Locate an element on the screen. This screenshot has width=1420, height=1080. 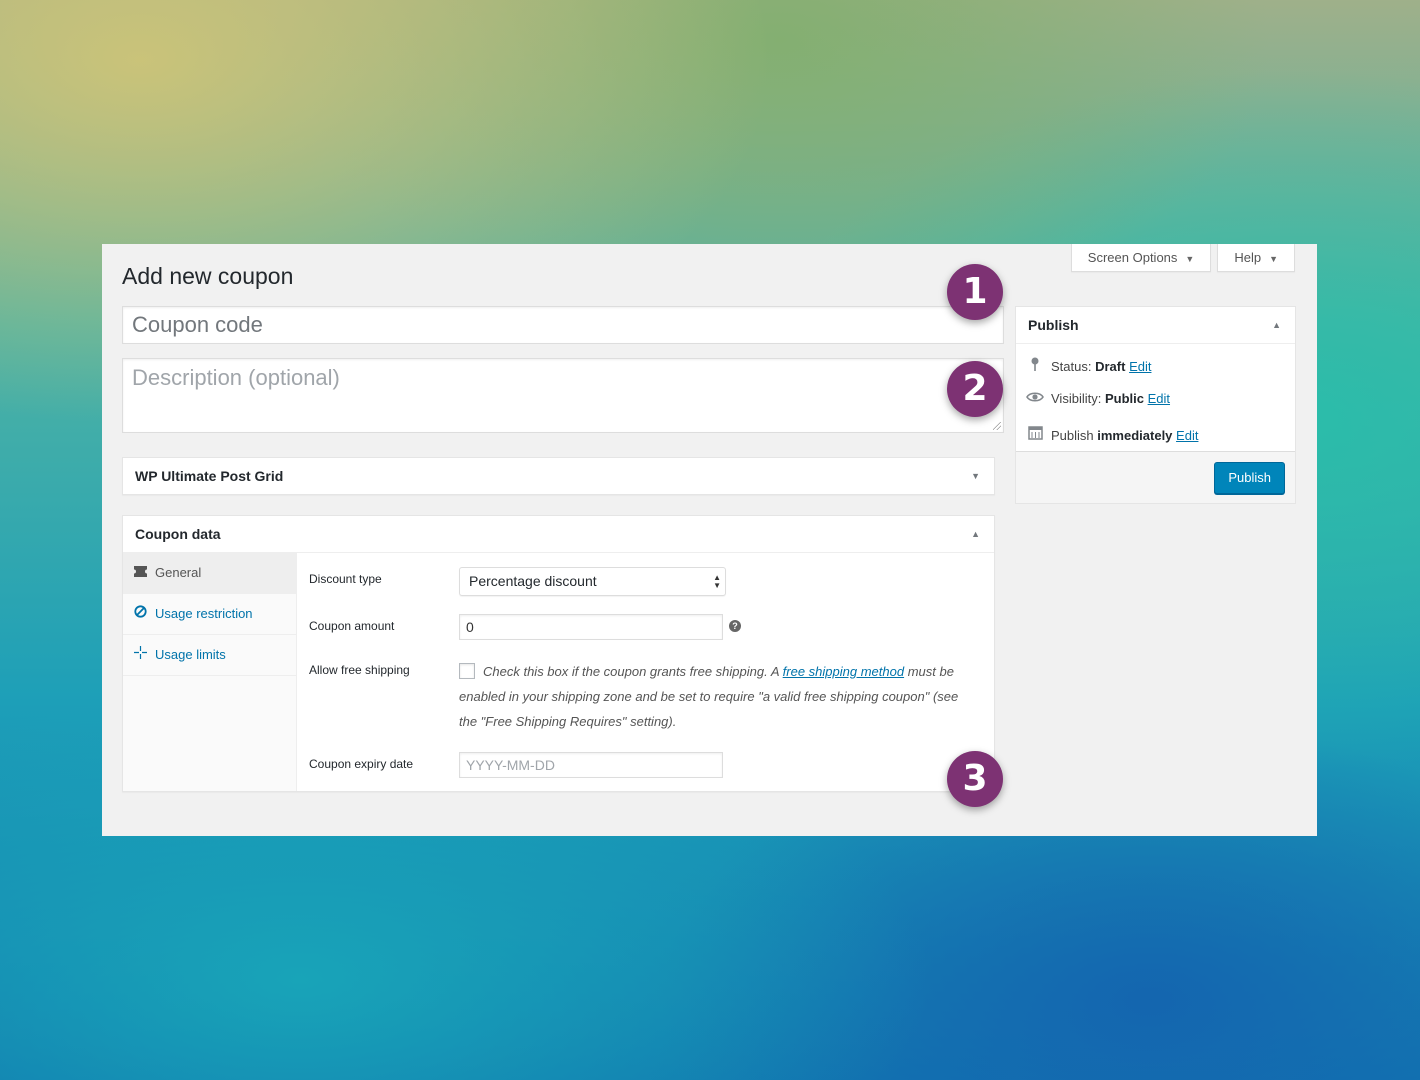
screen-options-label: Screen Options is located at coordinates (1132, 257).